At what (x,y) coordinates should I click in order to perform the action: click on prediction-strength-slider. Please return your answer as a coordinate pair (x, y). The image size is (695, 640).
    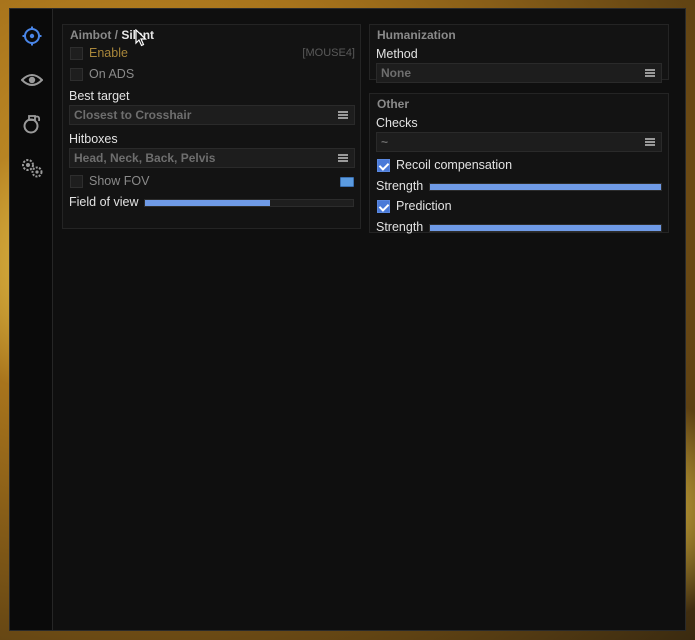
    Looking at the image, I should click on (545, 228).